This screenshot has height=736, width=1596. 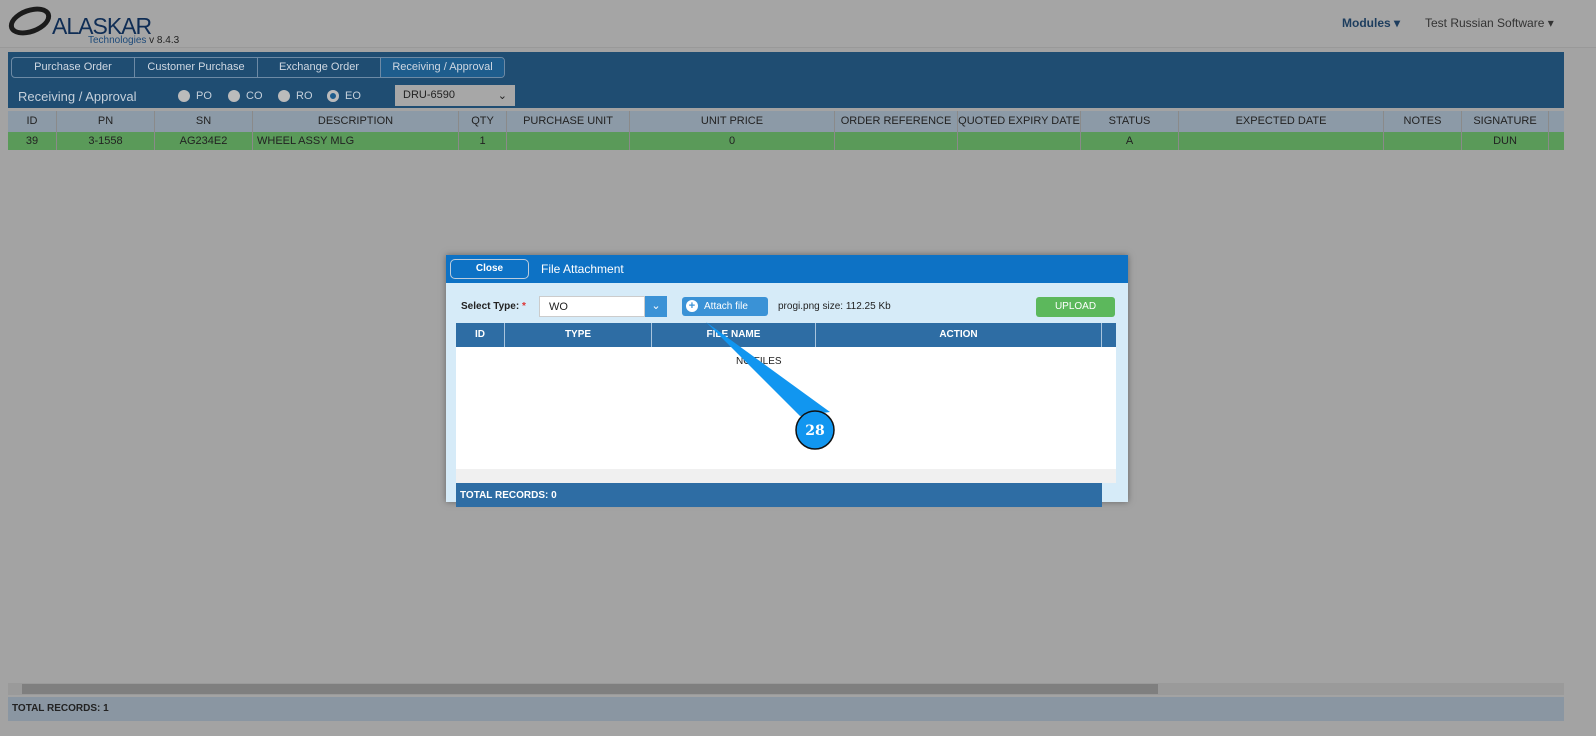 I want to click on radio-co: CO, so click(x=245, y=96).